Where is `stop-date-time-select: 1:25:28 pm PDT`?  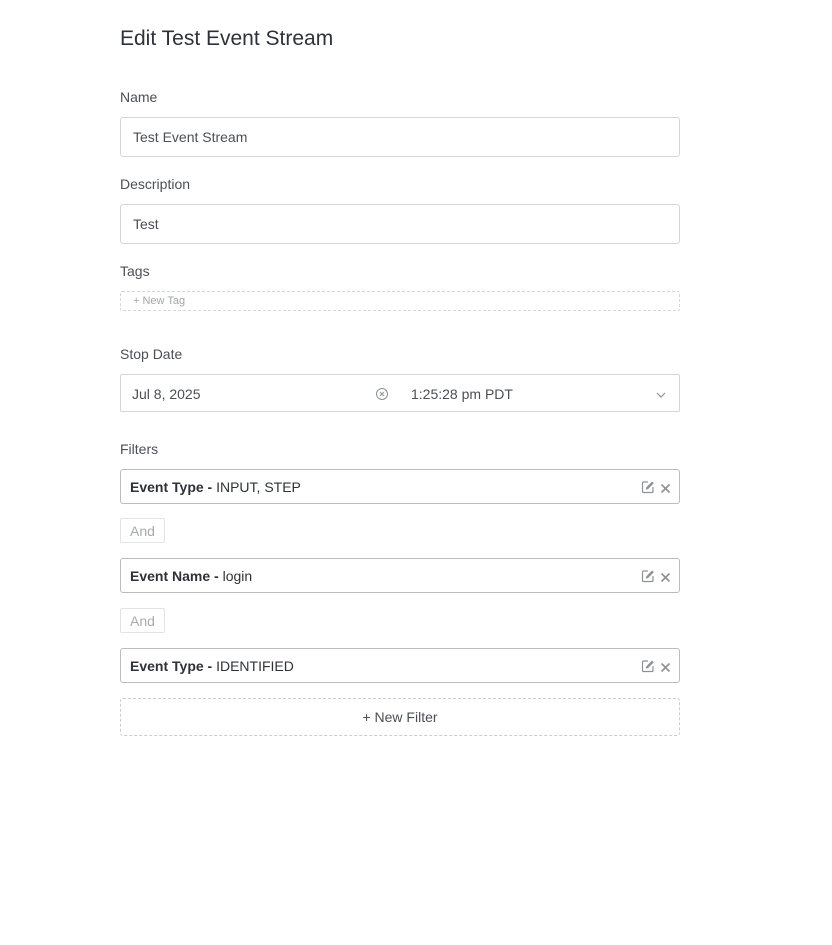
stop-date-time-select: 1:25:28 pm PDT is located at coordinates (462, 394).